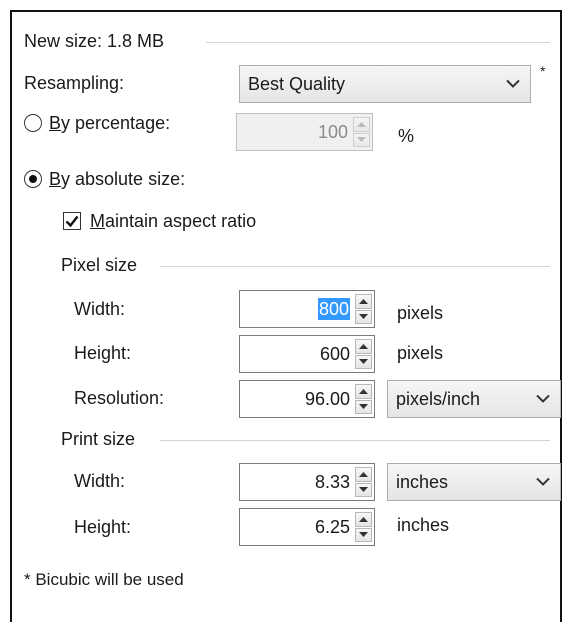 This screenshot has width=574, height=626. Describe the element at coordinates (307, 309) in the screenshot. I see `pixel-width-input: 800` at that location.